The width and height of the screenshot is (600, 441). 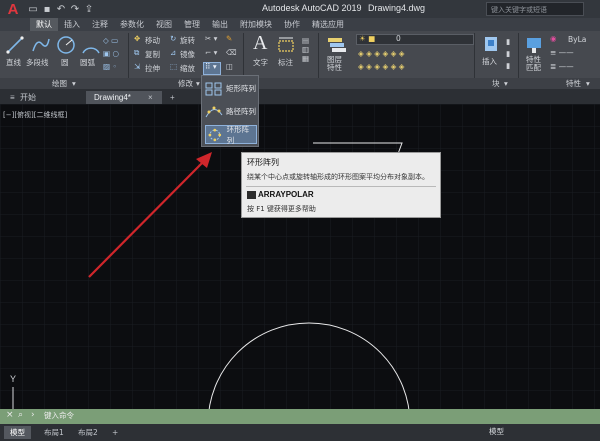 I want to click on polar-array-label: 环形阵列, so click(x=238, y=134).